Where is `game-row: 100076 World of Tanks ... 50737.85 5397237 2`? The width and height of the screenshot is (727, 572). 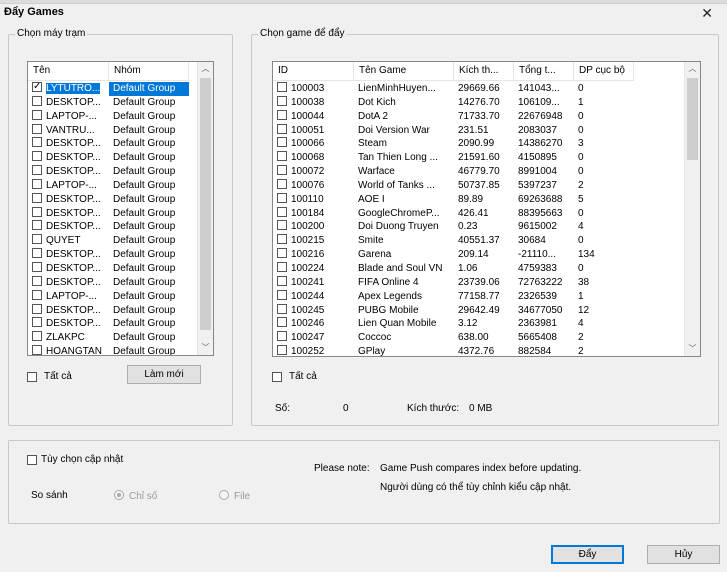
game-row: 100076 World of Tanks ... 50737.85 5397237 2 is located at coordinates (453, 185).